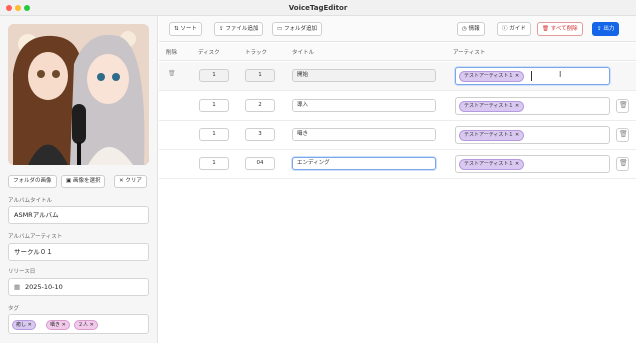 The height and width of the screenshot is (343, 636). I want to click on image-icon: ▣, so click(69, 181).